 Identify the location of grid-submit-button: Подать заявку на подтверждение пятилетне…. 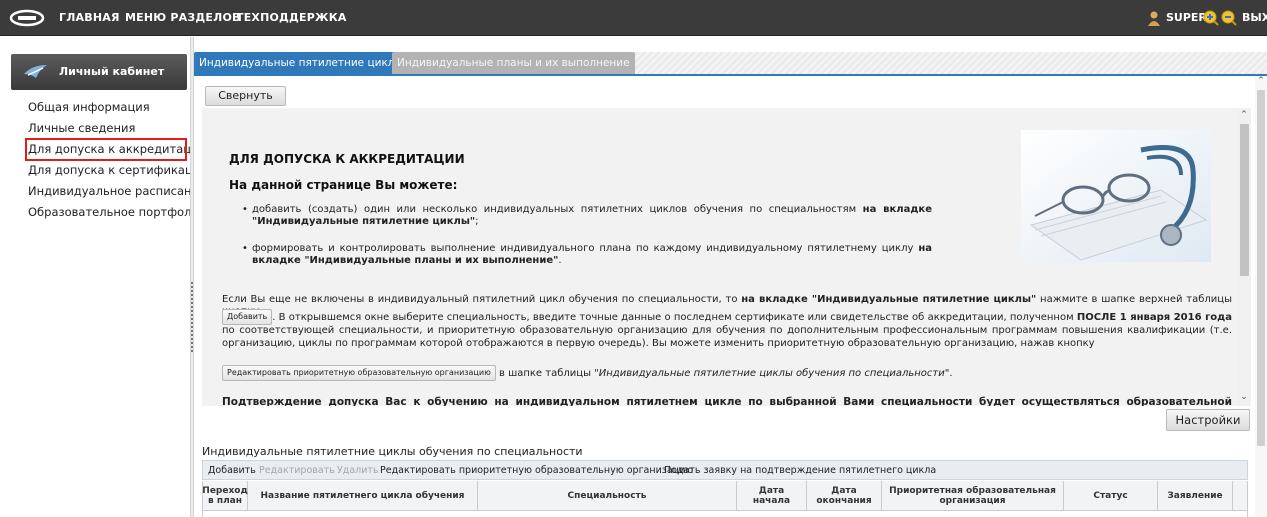
(800, 470).